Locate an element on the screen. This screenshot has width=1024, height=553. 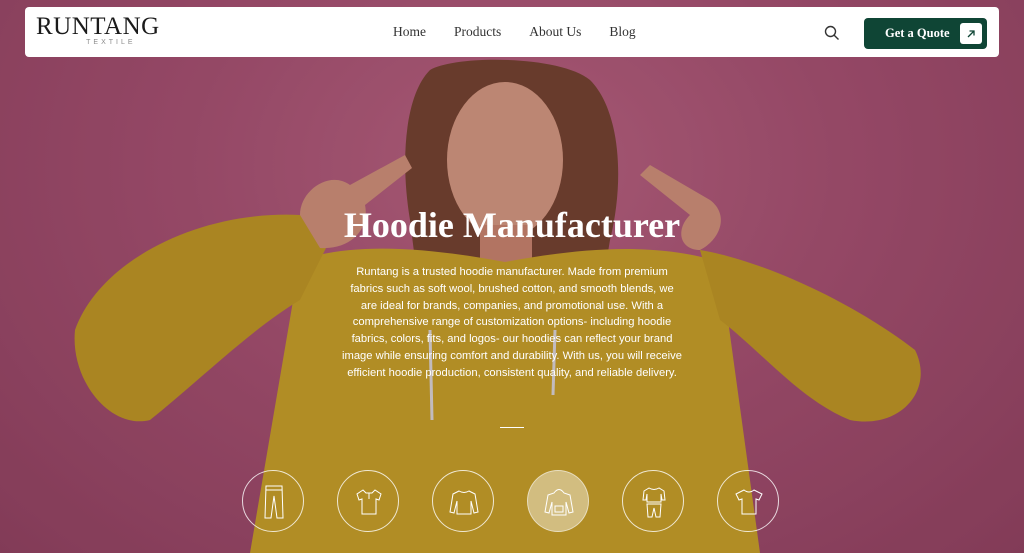
nav-link-home: Home is located at coordinates (409, 32).